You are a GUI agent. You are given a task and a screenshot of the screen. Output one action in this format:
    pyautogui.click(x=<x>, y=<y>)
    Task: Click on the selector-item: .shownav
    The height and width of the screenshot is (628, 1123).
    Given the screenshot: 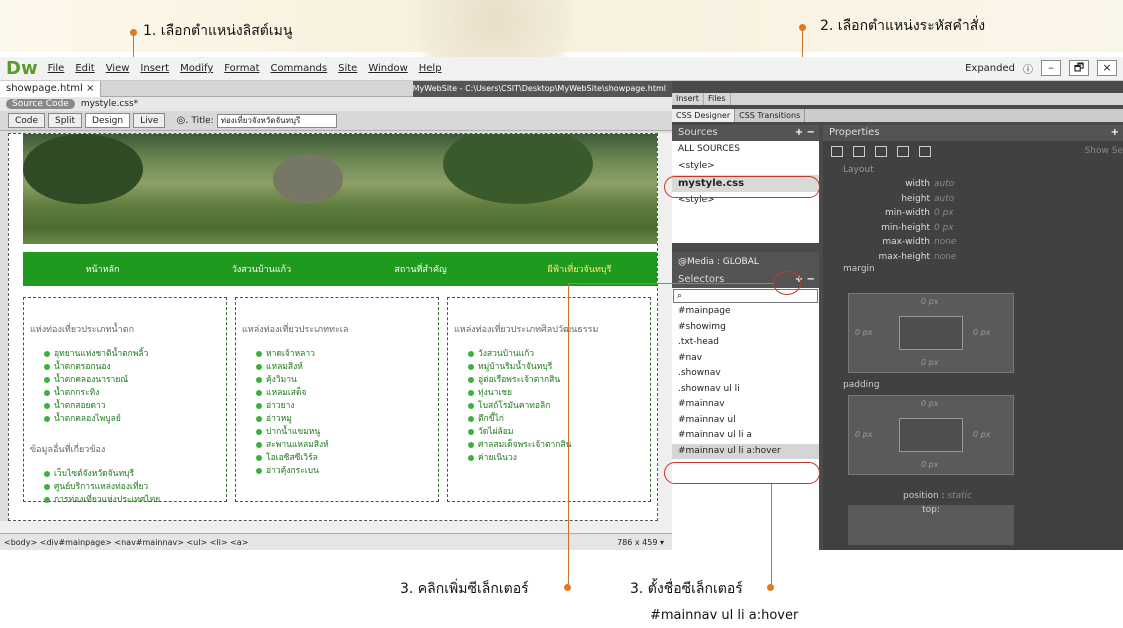 What is the action you would take?
    pyautogui.click(x=745, y=374)
    